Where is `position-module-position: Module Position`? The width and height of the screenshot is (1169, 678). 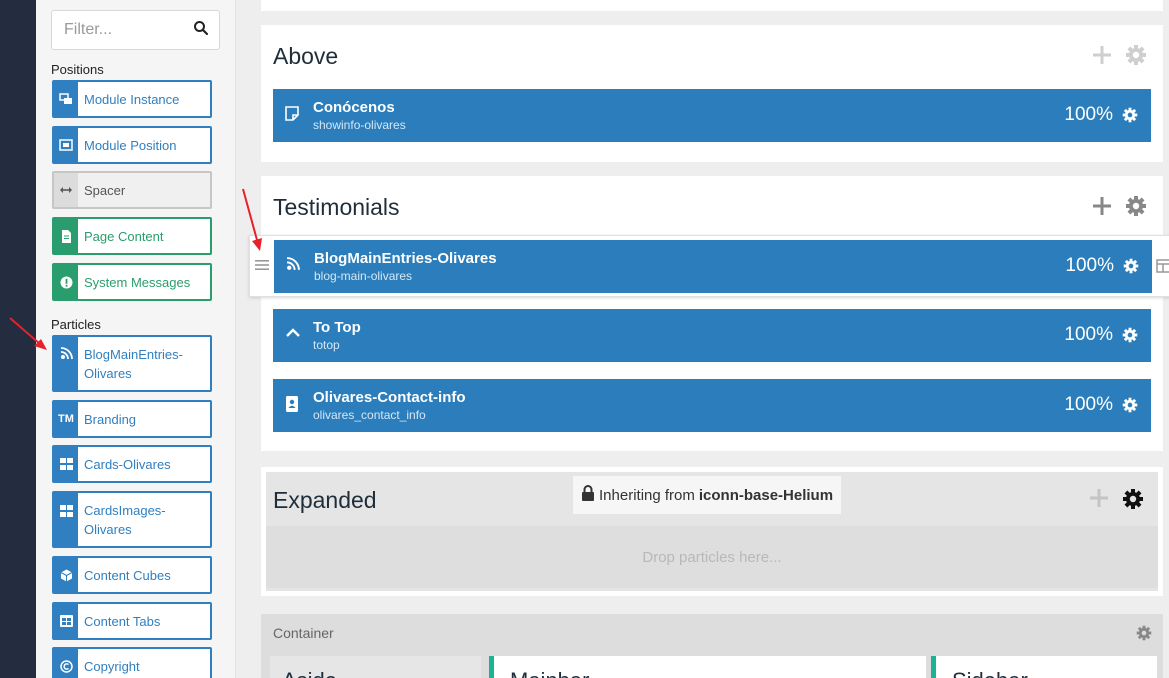 position-module-position: Module Position is located at coordinates (132, 145).